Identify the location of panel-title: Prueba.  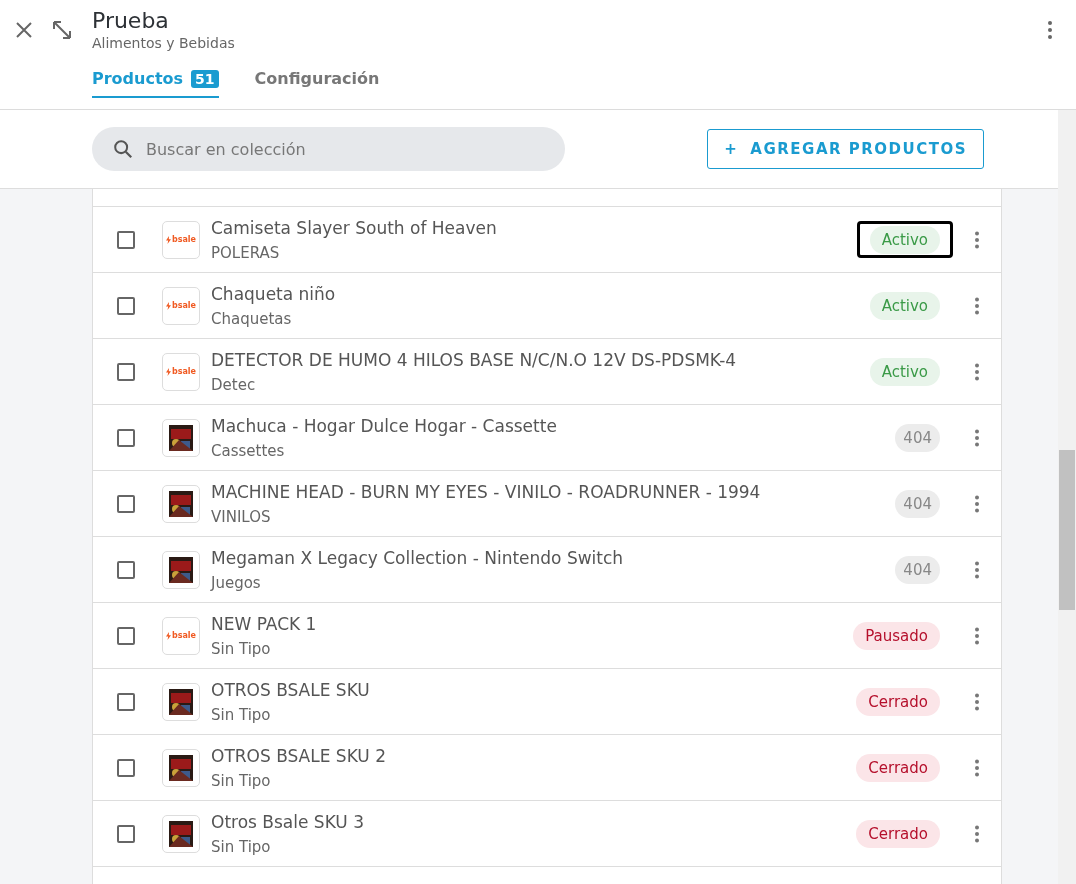
(131, 20).